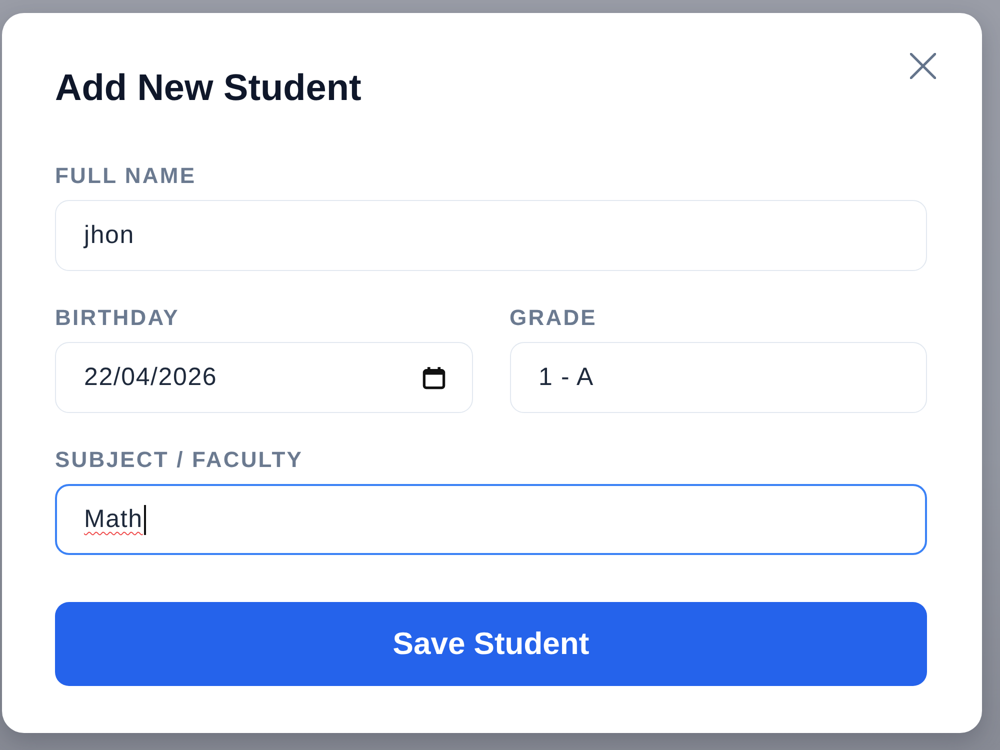  Describe the element at coordinates (491, 519) in the screenshot. I see `text-field: Math` at that location.